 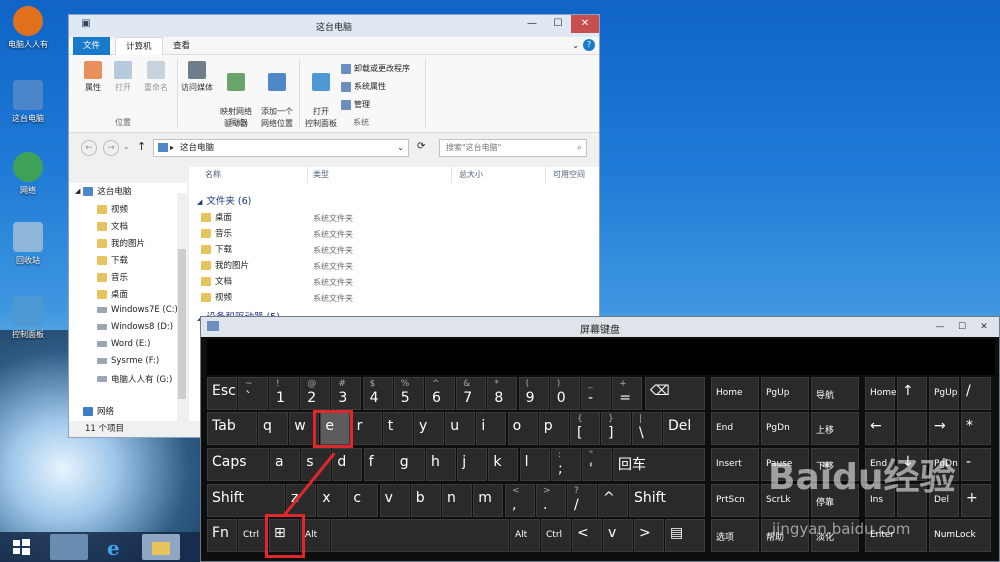 I want to click on key-del: Del, so click(x=684, y=428).